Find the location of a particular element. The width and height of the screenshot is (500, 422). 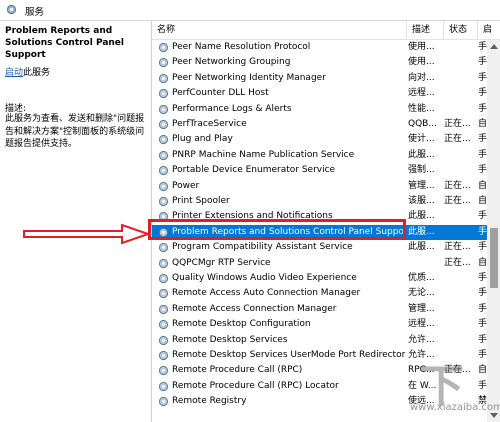

service-name: QQPCMgr RTP Service is located at coordinates (221, 262).